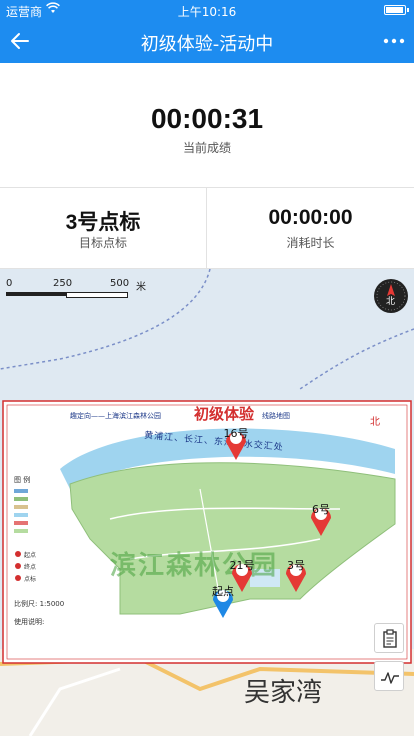  What do you see at coordinates (389, 638) in the screenshot?
I see `clipboard-icon` at bounding box center [389, 638].